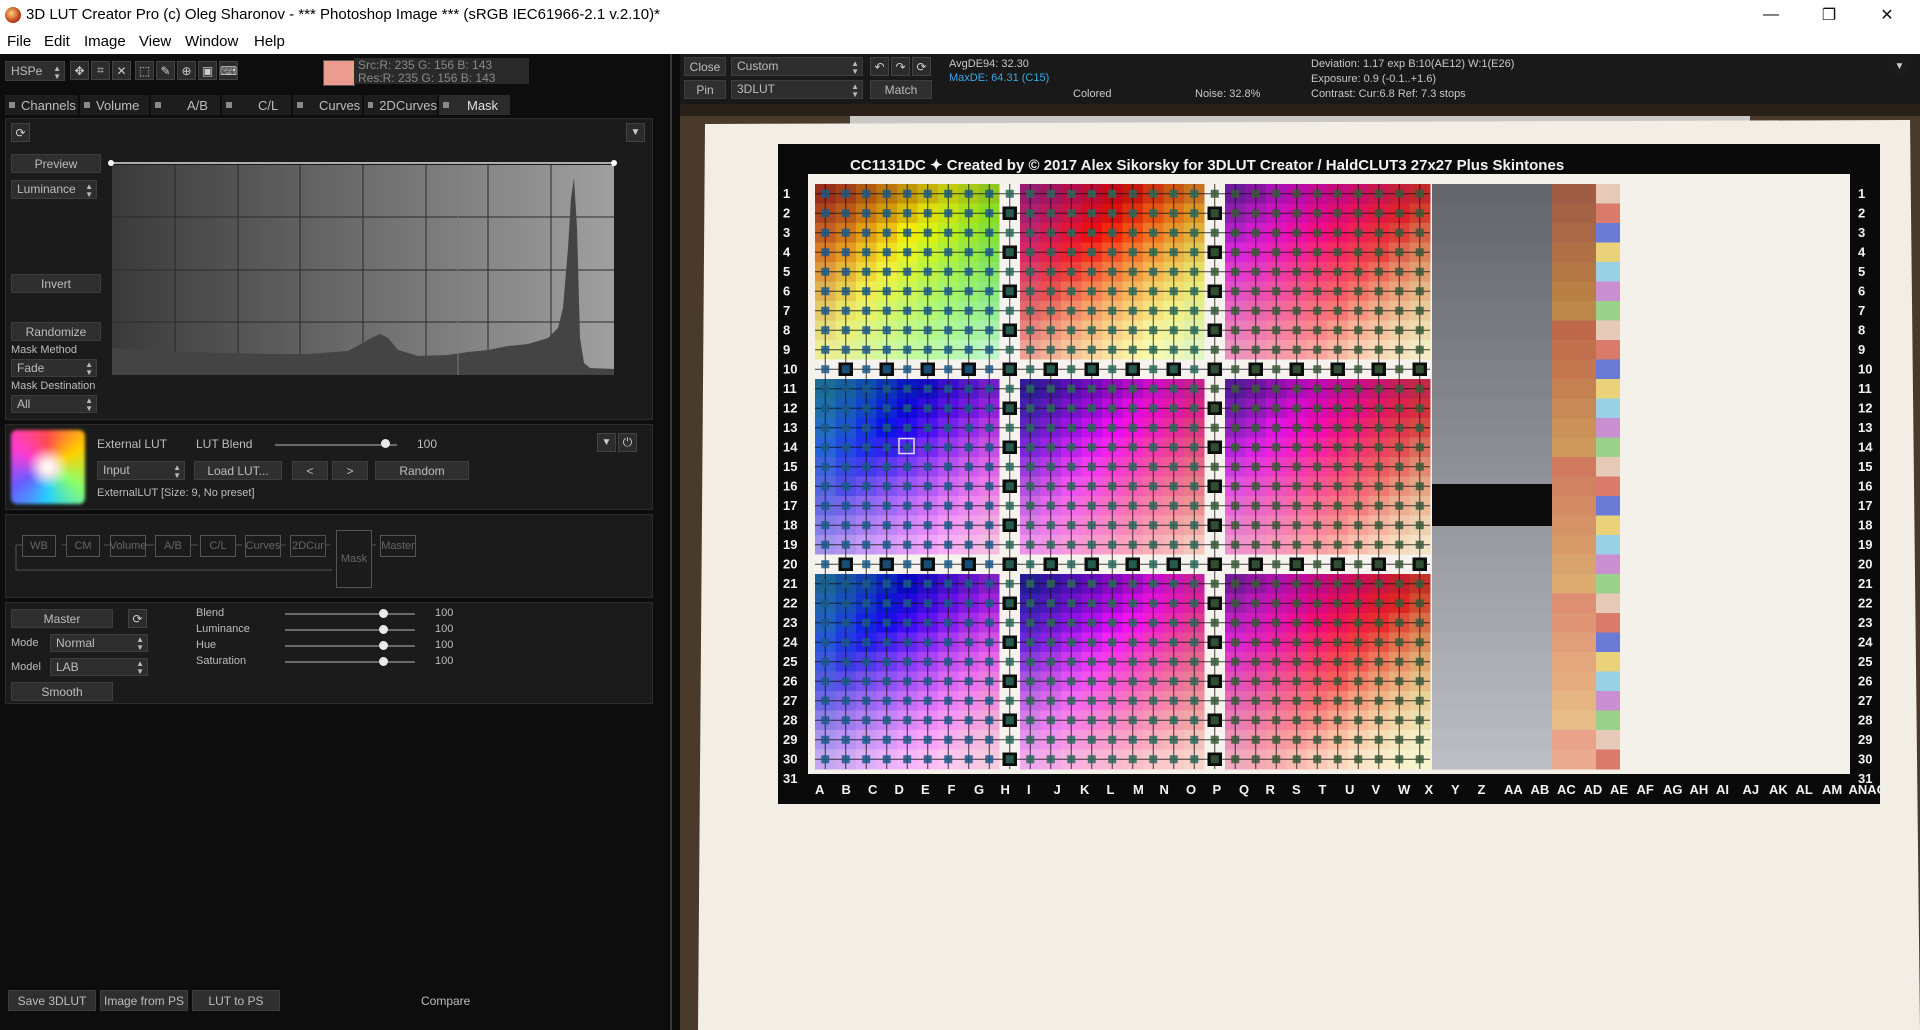 This screenshot has height=1030, width=1920. I want to click on luminance-histogram, so click(363, 267).